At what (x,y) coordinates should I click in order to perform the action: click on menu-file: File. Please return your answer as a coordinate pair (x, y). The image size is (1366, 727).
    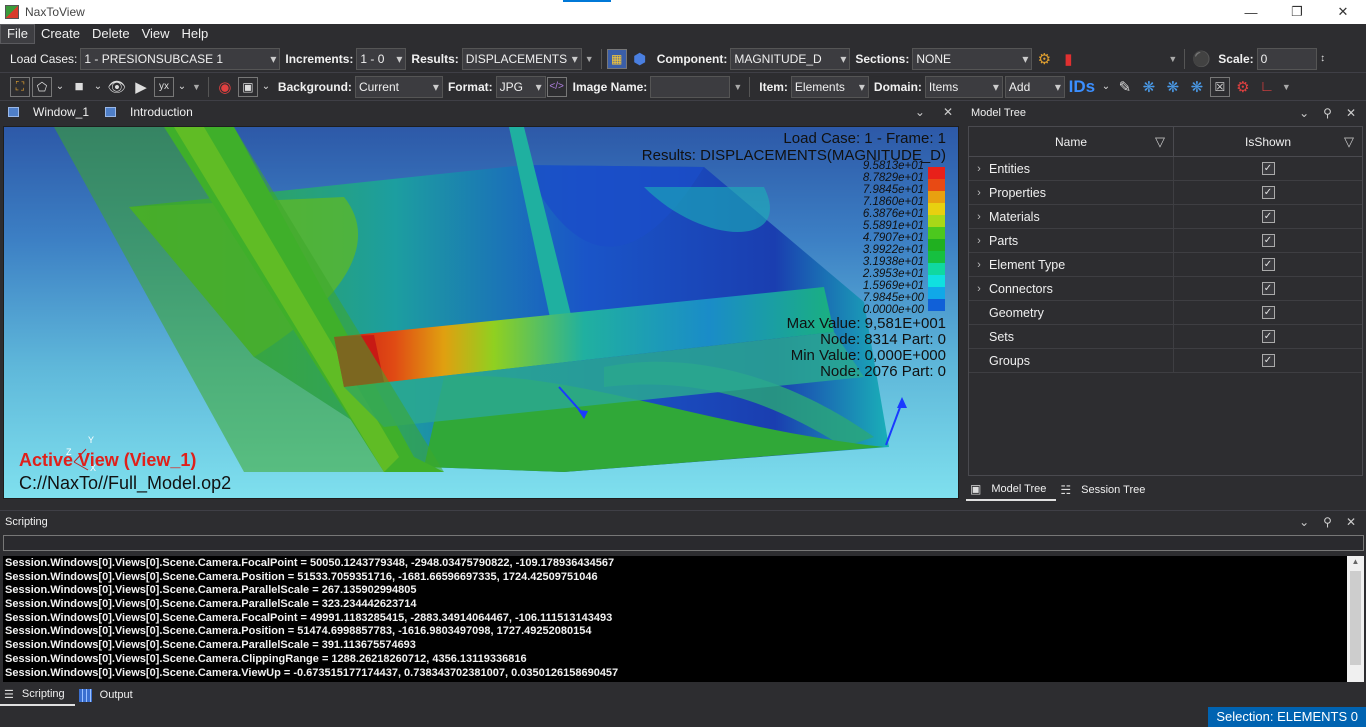
    Looking at the image, I should click on (17, 34).